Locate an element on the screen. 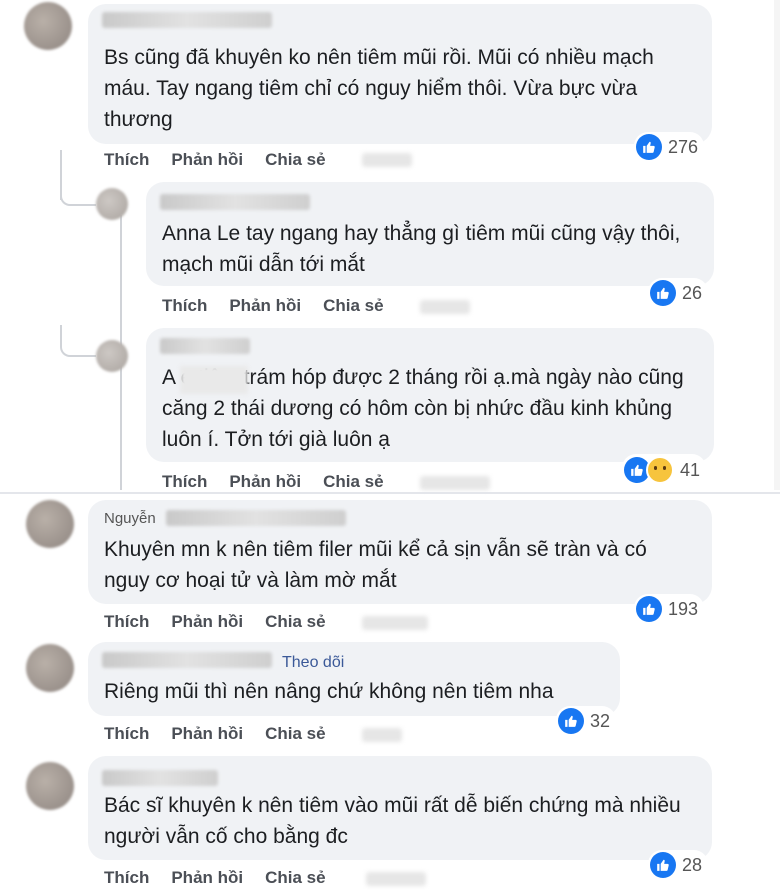 The height and width of the screenshot is (890, 780). redaction is located at coordinates (214, 380).